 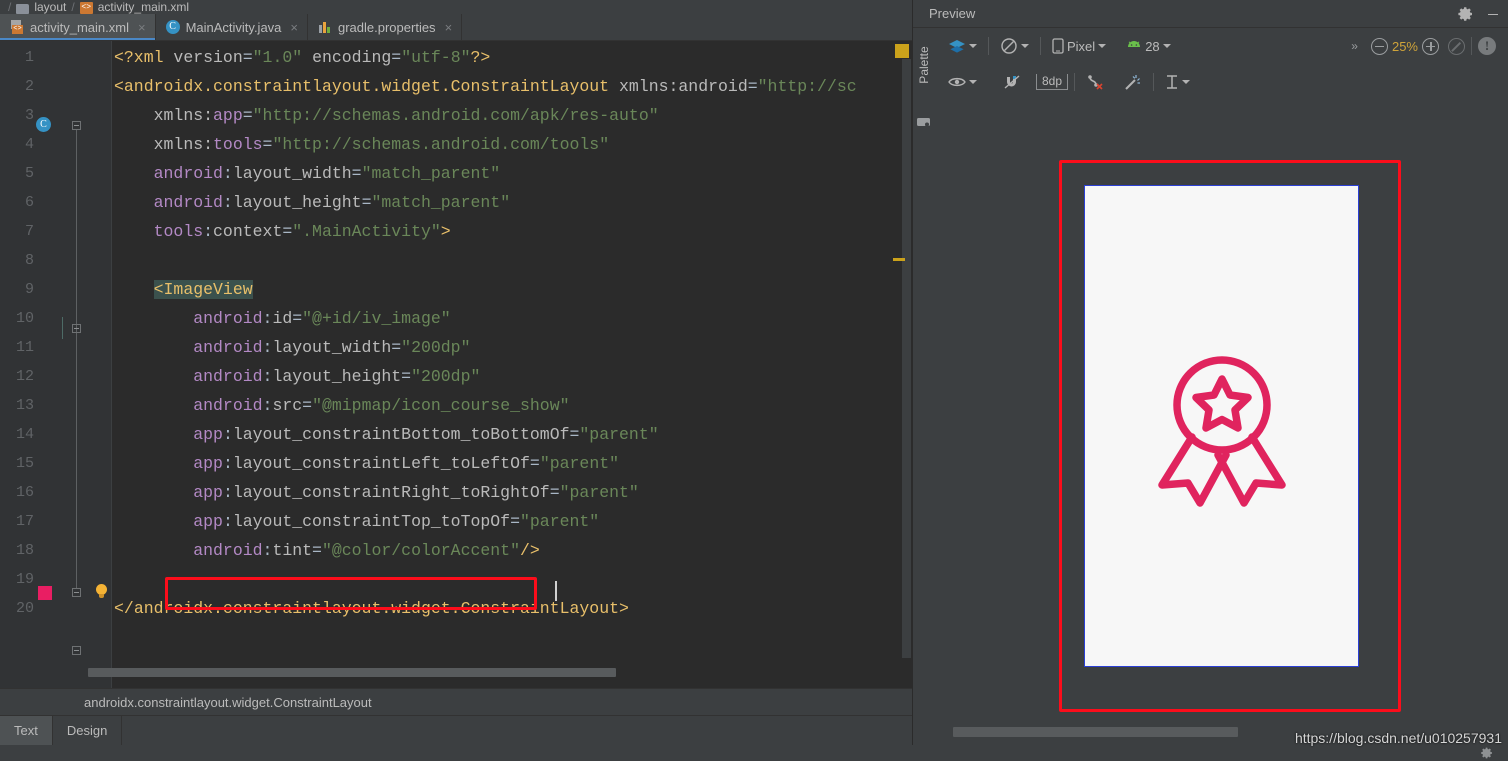 What do you see at coordinates (1009, 46) in the screenshot?
I see `rotate-icon` at bounding box center [1009, 46].